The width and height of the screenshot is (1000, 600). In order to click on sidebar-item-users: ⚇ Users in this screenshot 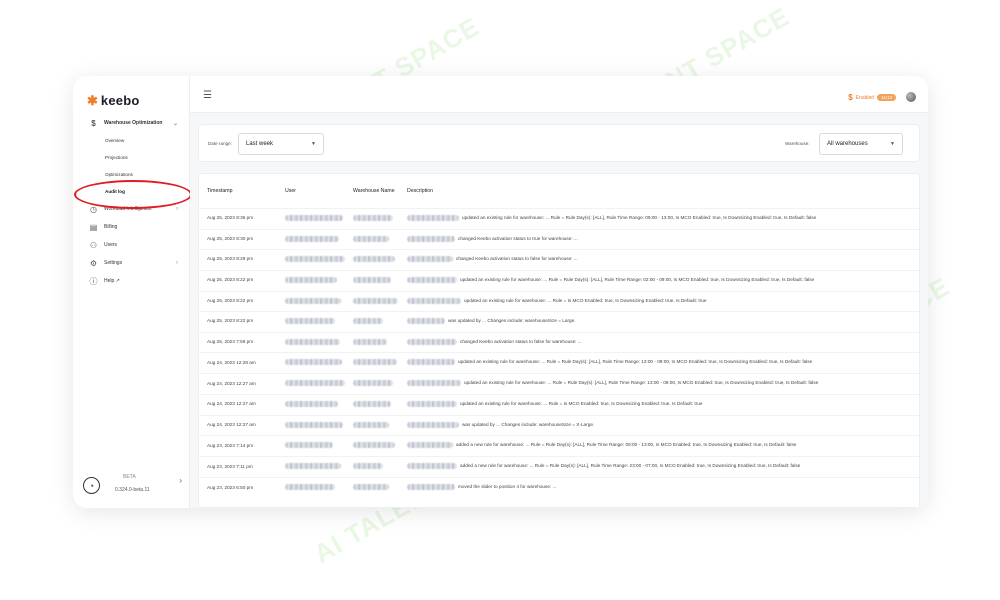, I will do `click(131, 245)`.